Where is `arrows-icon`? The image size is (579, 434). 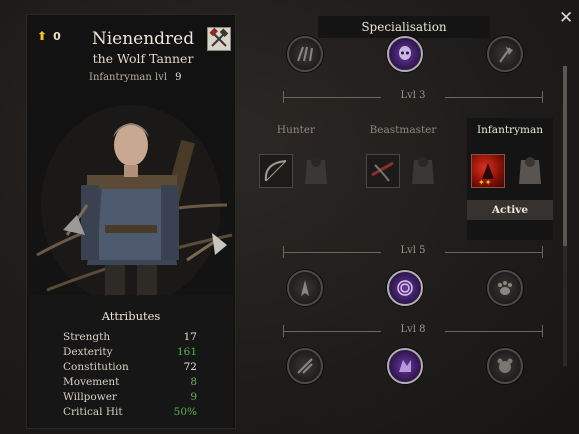 arrows-icon is located at coordinates (305, 366).